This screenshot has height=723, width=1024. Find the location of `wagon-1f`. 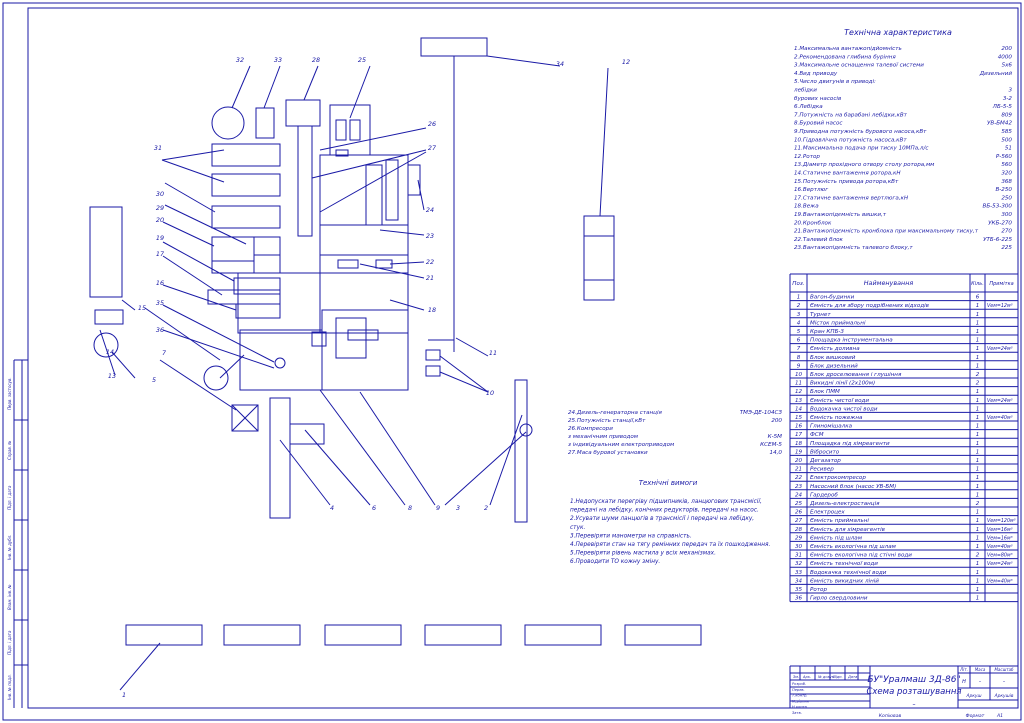

wagon-1f is located at coordinates (663, 635).